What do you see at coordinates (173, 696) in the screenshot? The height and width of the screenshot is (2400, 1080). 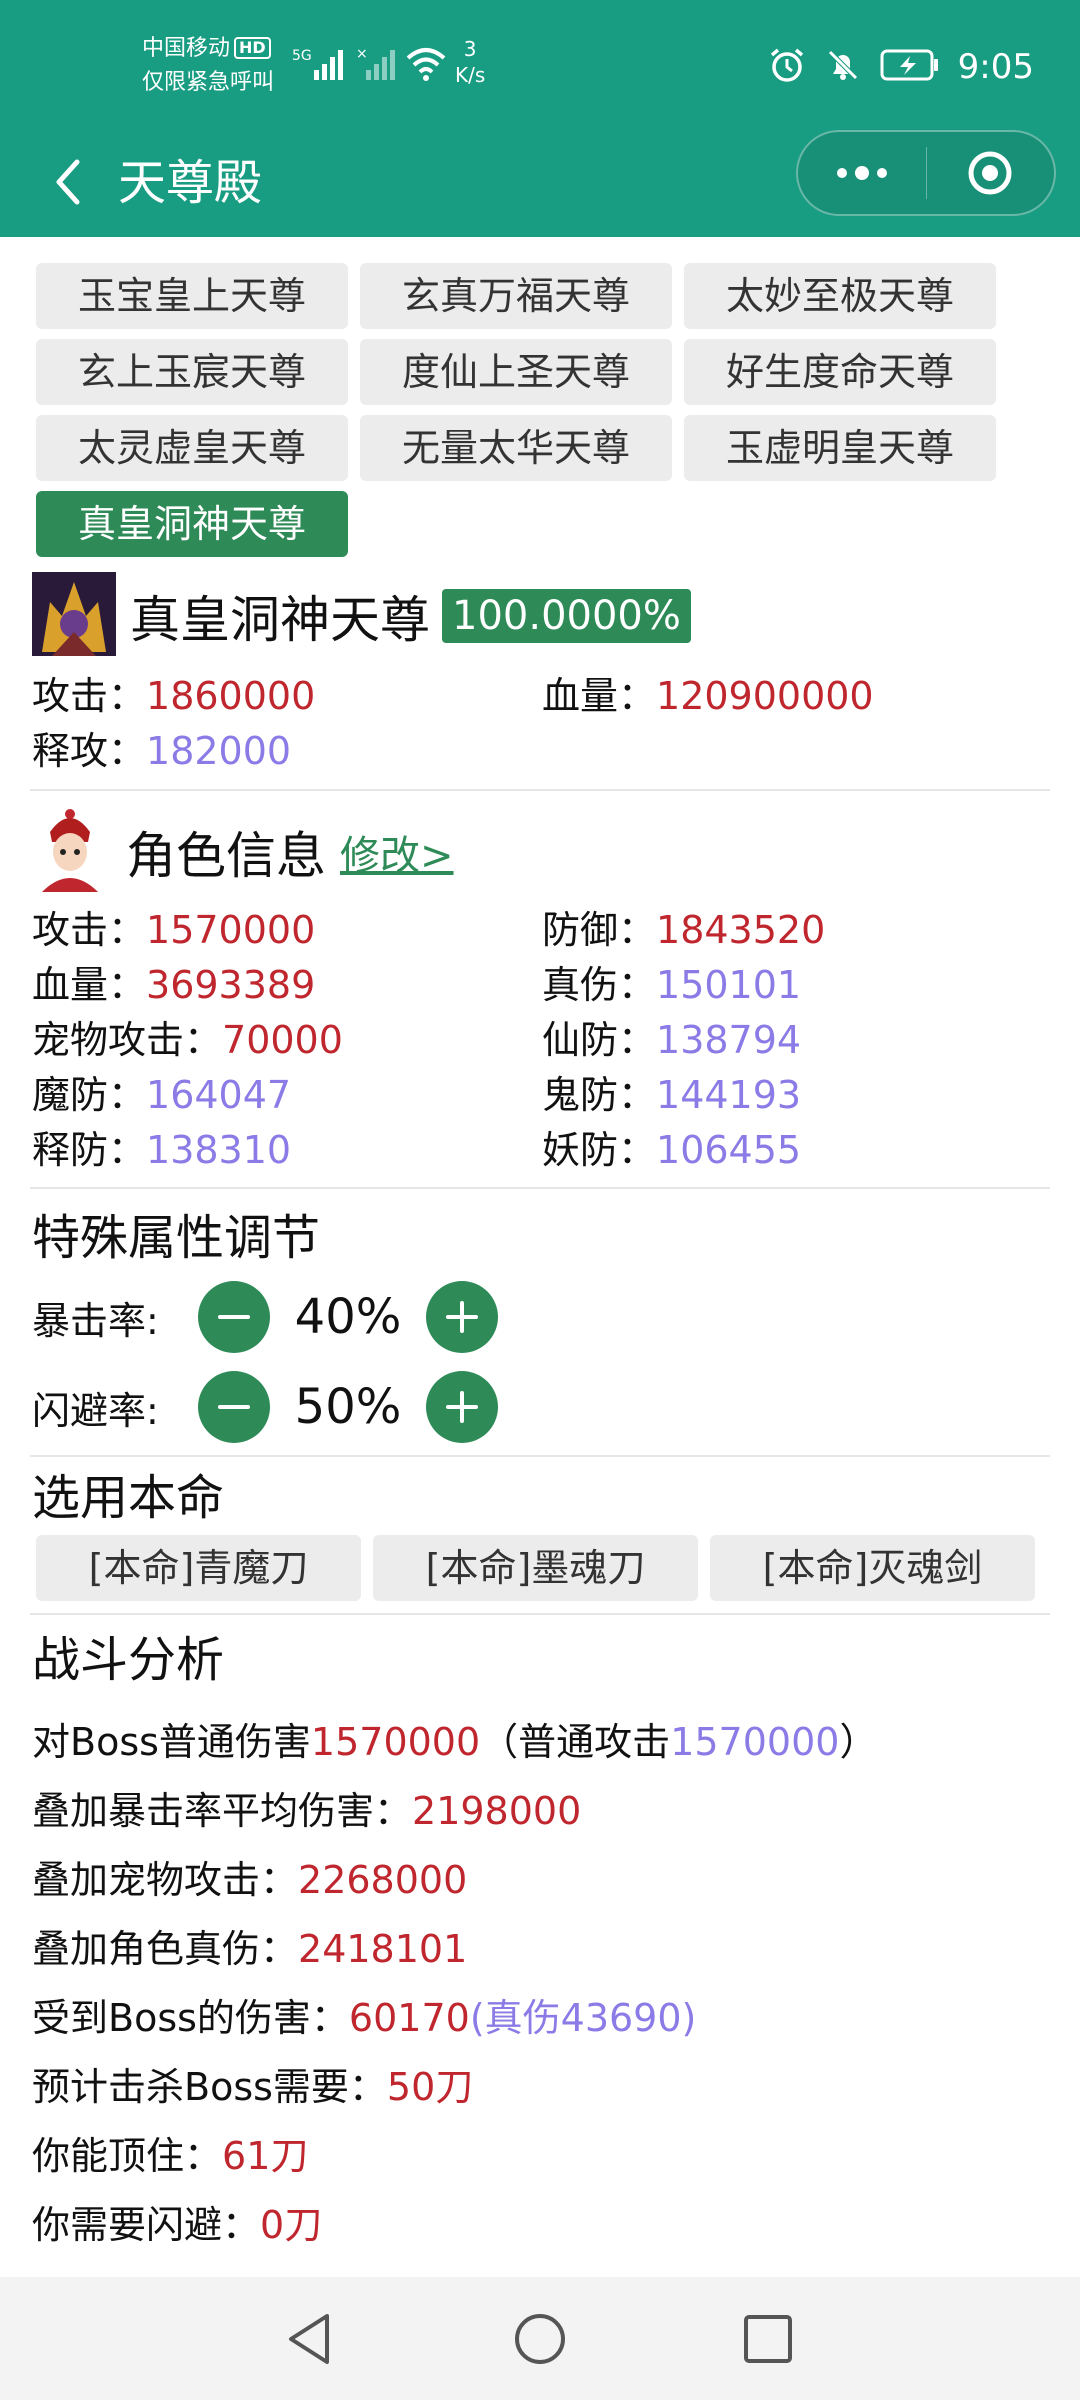 I see `boss-attack: 攻击：1860000` at bounding box center [173, 696].